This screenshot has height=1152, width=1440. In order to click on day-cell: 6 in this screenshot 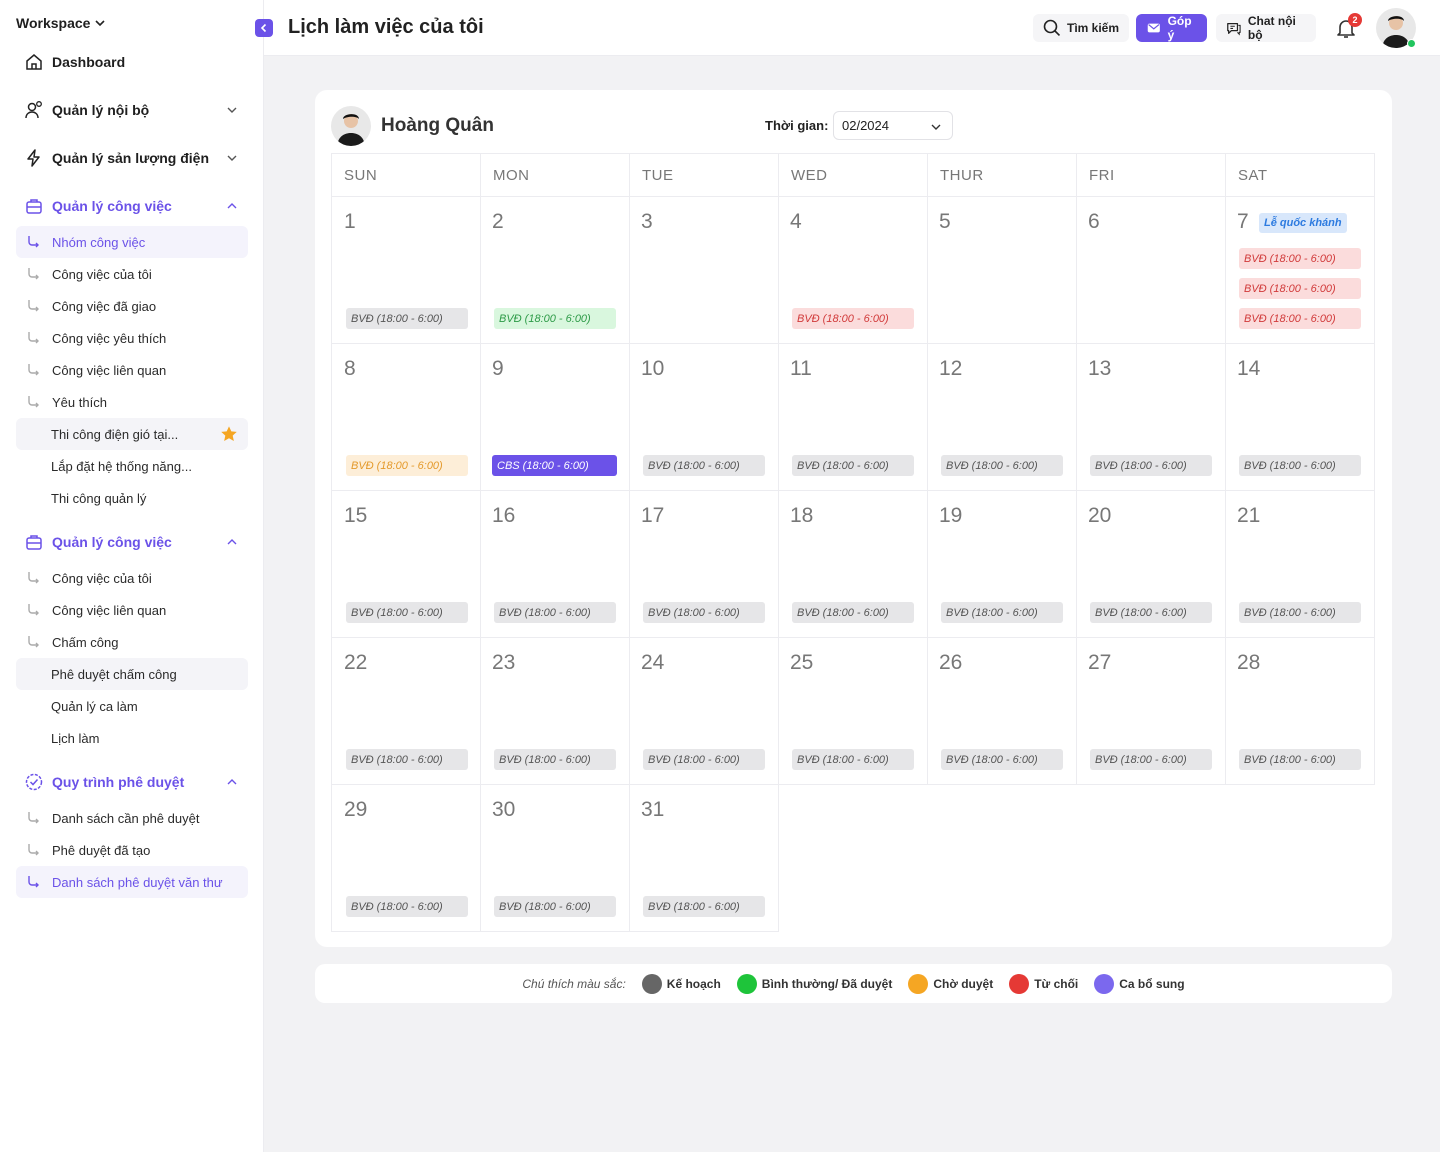, I will do `click(1151, 270)`.